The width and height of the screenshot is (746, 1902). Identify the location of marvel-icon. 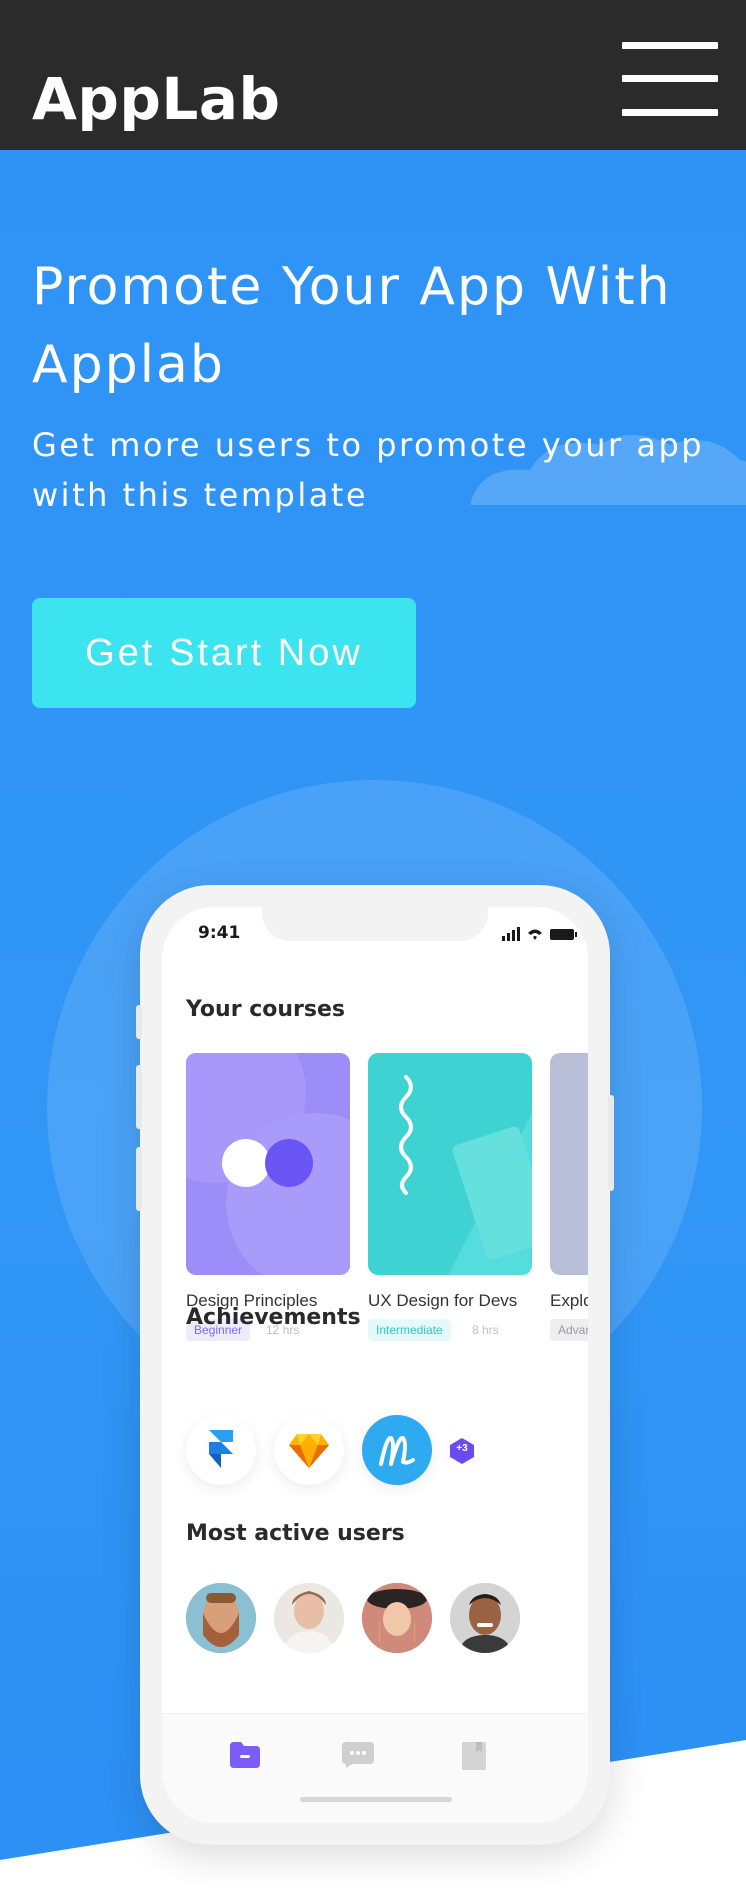
(397, 1450).